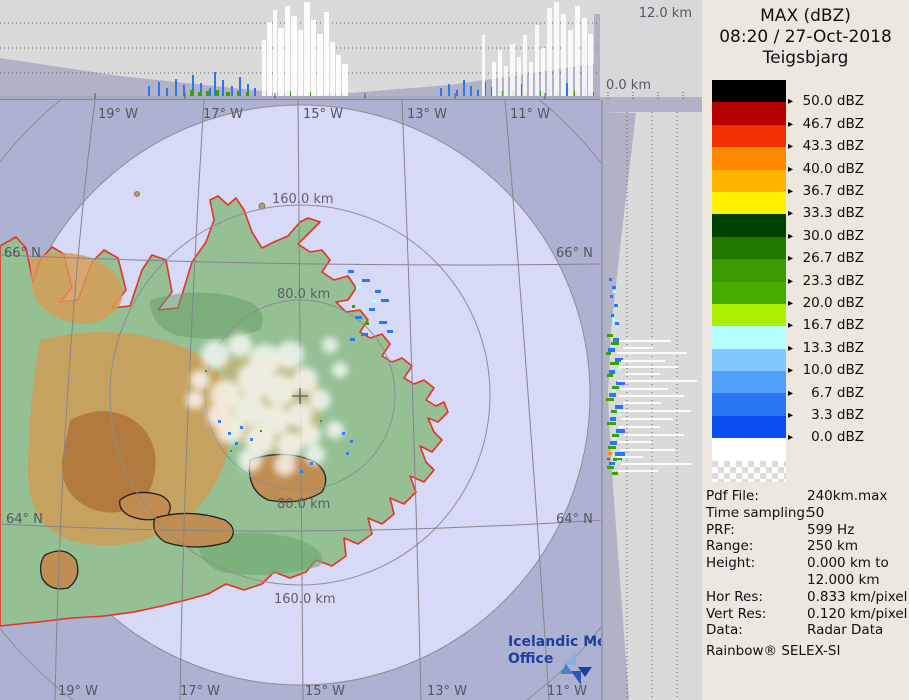 The image size is (909, 700). What do you see at coordinates (530, 114) in the screenshot?
I see `lon-label-top-11w: 11° W` at bounding box center [530, 114].